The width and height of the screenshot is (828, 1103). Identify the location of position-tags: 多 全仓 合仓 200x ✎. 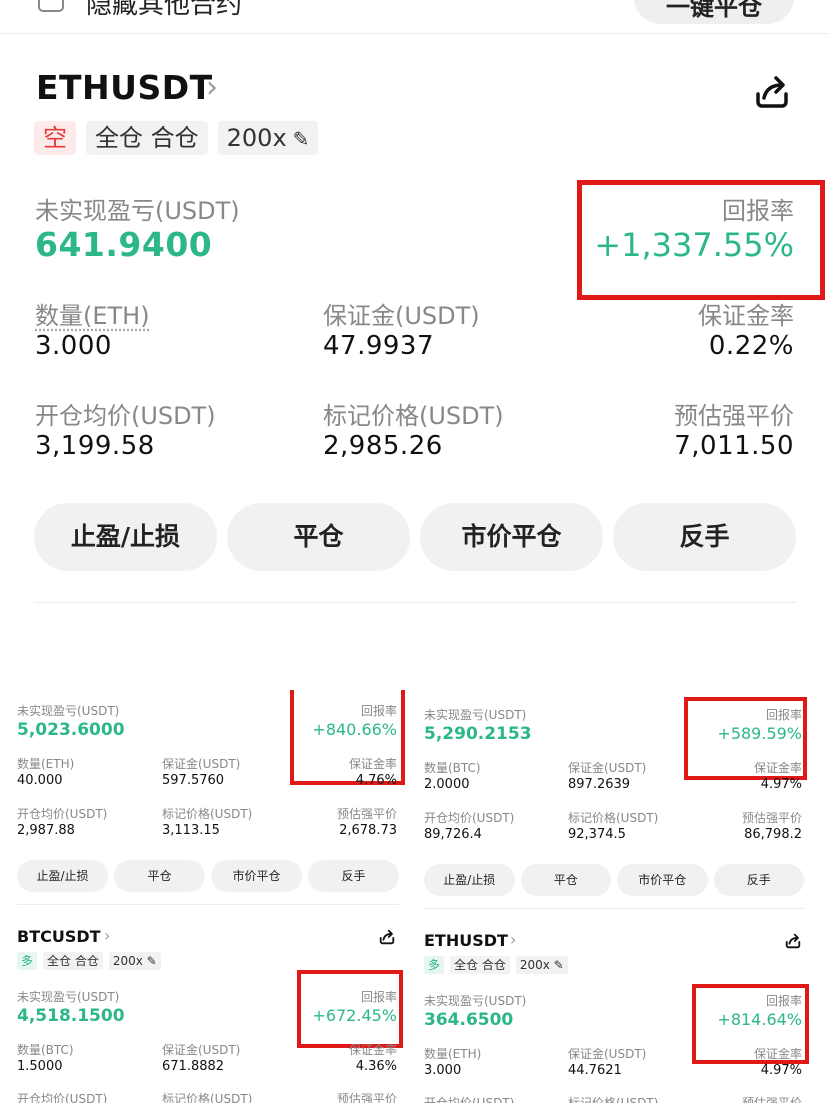
(496, 965).